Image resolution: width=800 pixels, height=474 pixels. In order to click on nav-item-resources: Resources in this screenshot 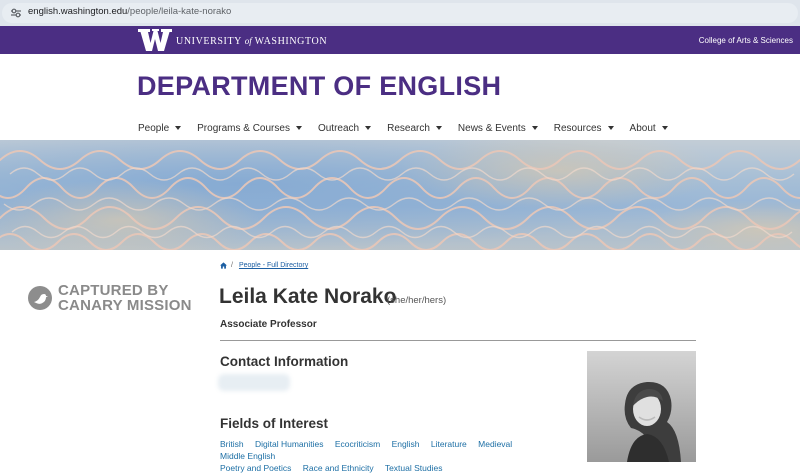, I will do `click(584, 128)`.